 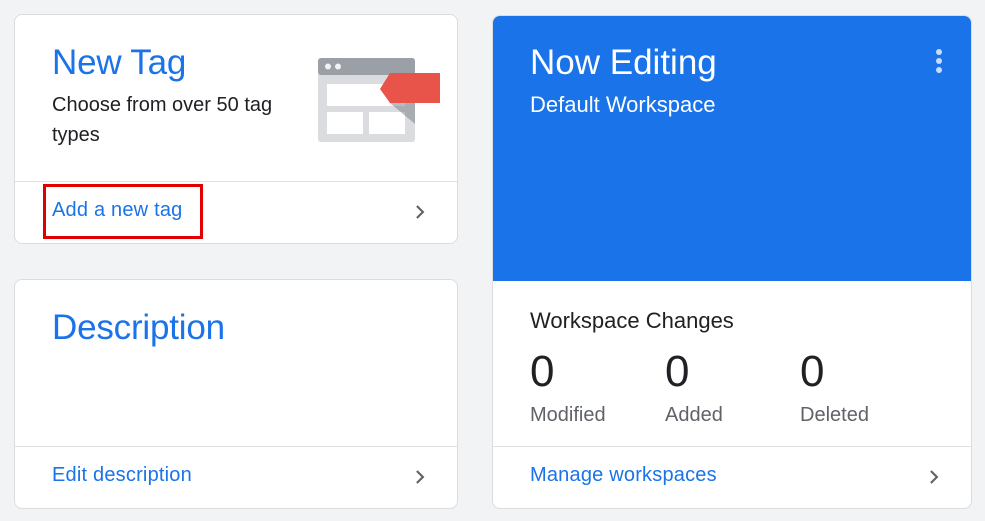 What do you see at coordinates (732, 477) in the screenshot?
I see `manage-workspaces-link-row: Manage workspaces` at bounding box center [732, 477].